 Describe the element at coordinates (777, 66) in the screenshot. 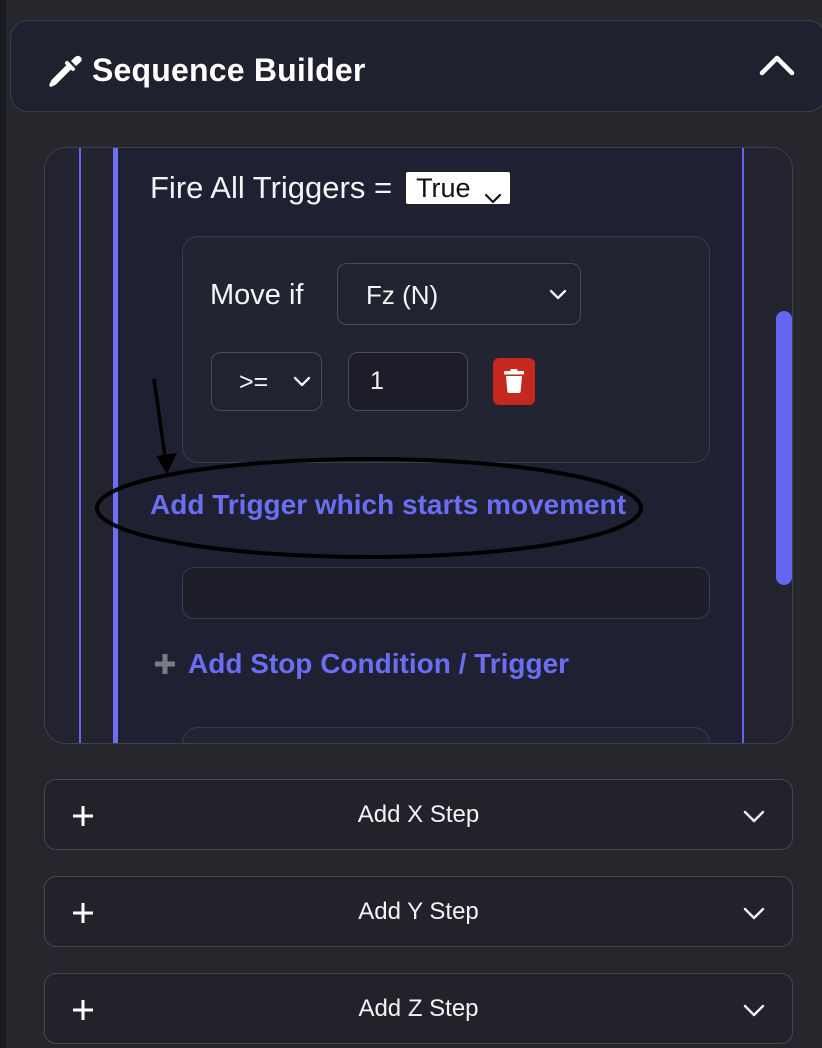

I see `chevron-up-icon` at that location.